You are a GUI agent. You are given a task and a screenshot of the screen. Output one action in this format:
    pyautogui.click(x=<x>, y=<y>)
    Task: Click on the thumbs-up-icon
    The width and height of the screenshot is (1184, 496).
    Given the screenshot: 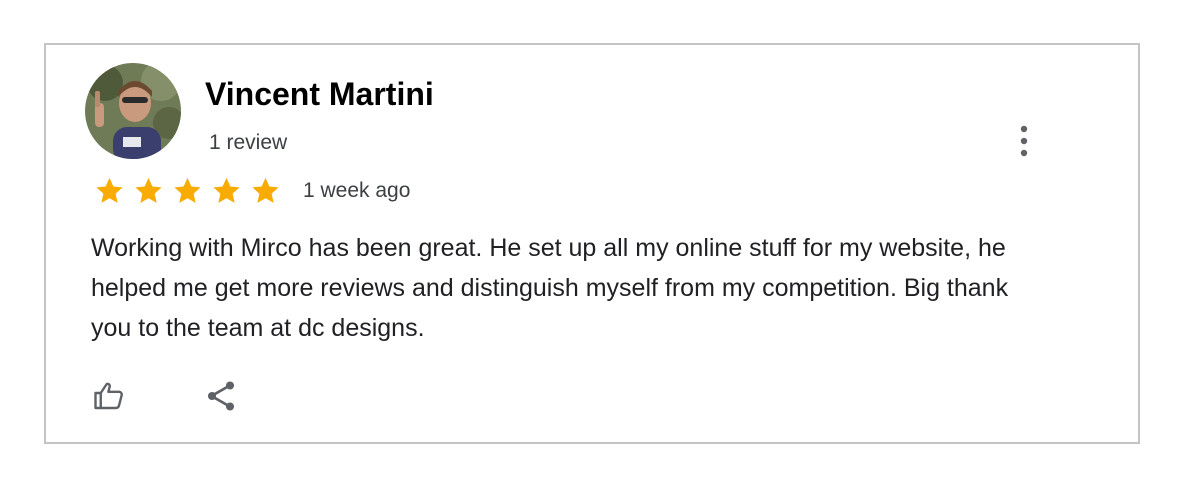 What is the action you would take?
    pyautogui.click(x=108, y=396)
    